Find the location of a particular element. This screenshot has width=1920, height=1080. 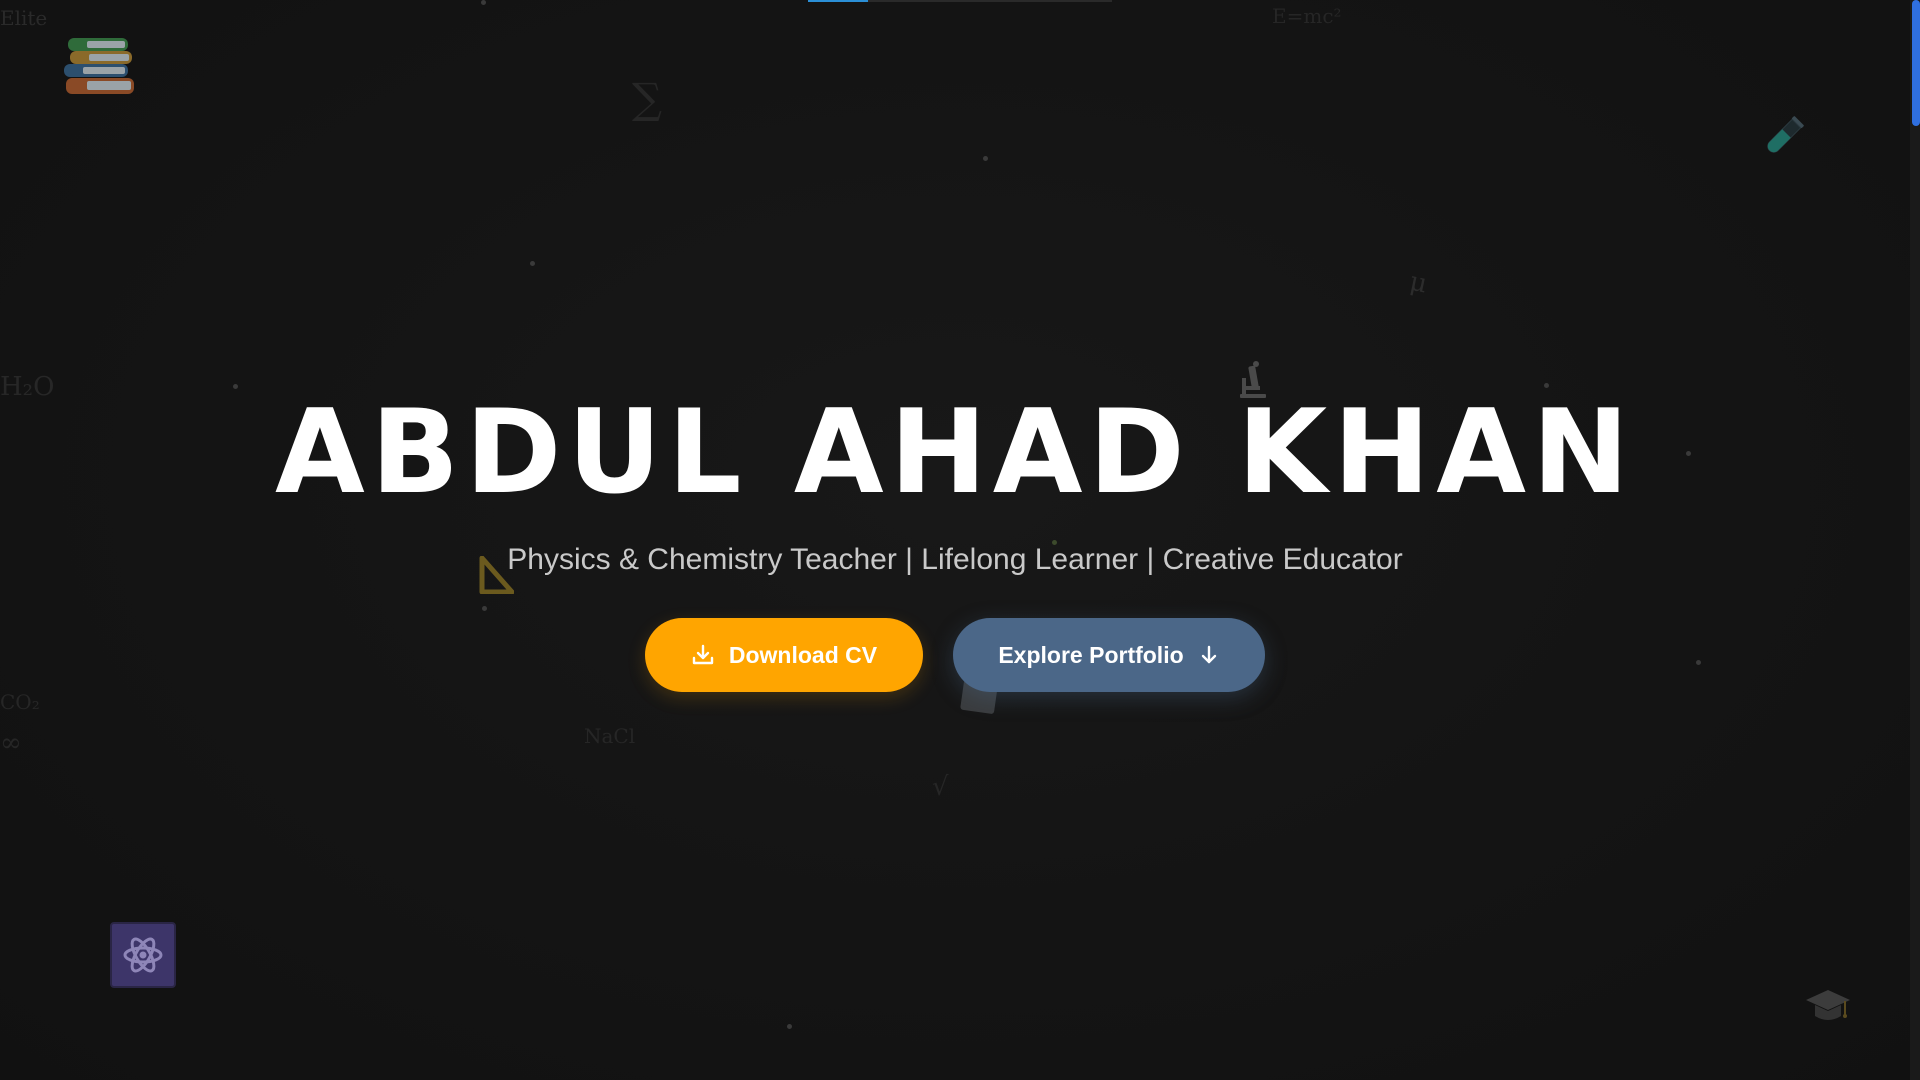

download-icon is located at coordinates (703, 654).